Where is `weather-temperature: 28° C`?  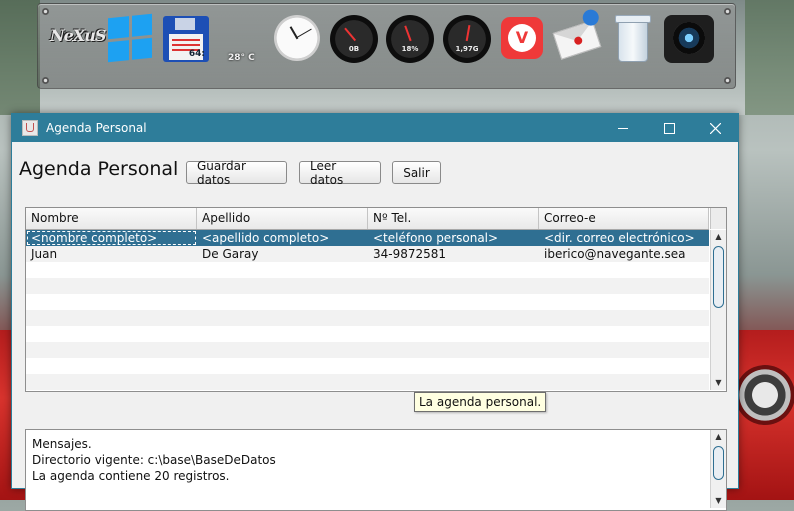
weather-temperature: 28° C is located at coordinates (241, 58).